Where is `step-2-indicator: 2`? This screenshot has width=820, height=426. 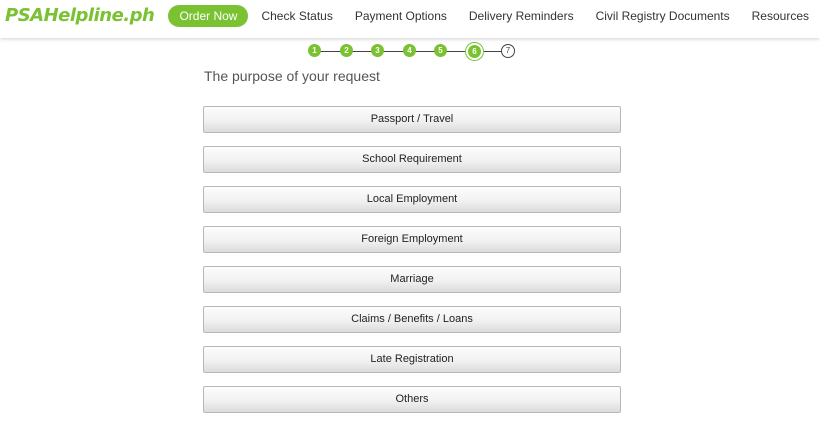
step-2-indicator: 2 is located at coordinates (346, 50).